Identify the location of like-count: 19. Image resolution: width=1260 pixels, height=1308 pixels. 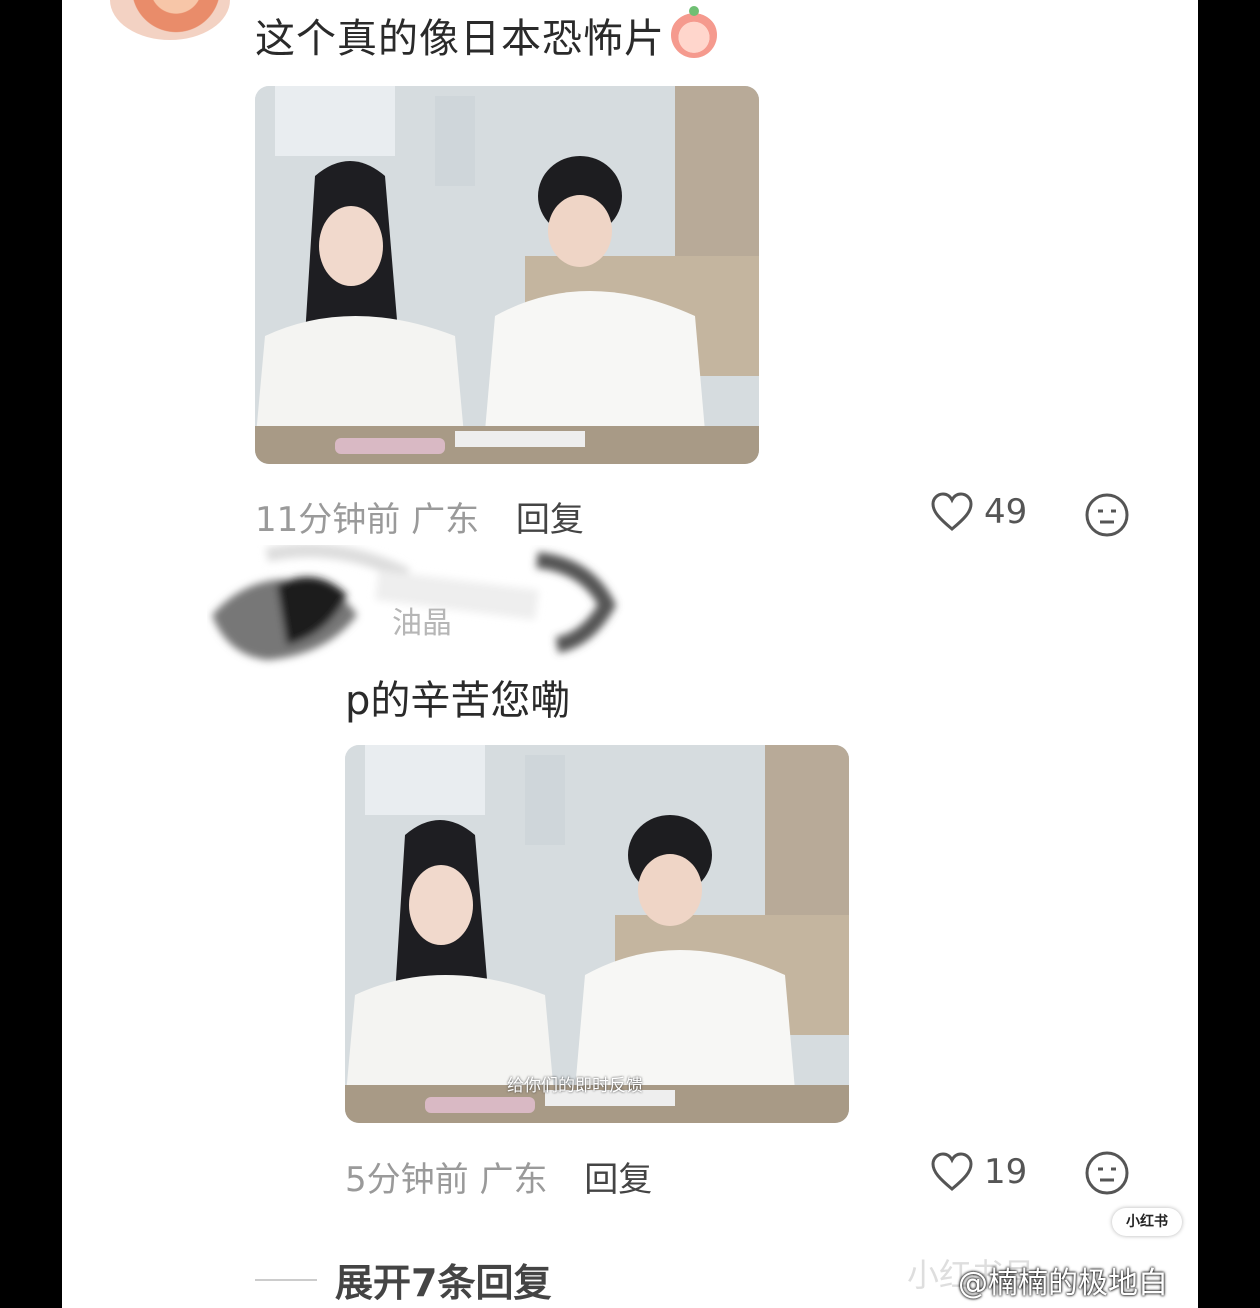
(1006, 1172).